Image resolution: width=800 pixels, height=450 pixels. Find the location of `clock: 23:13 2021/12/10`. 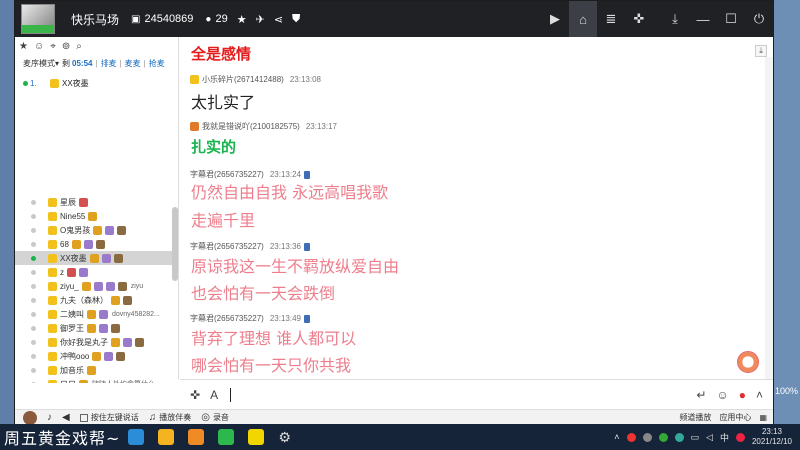

clock: 23:13 2021/12/10 is located at coordinates (772, 437).